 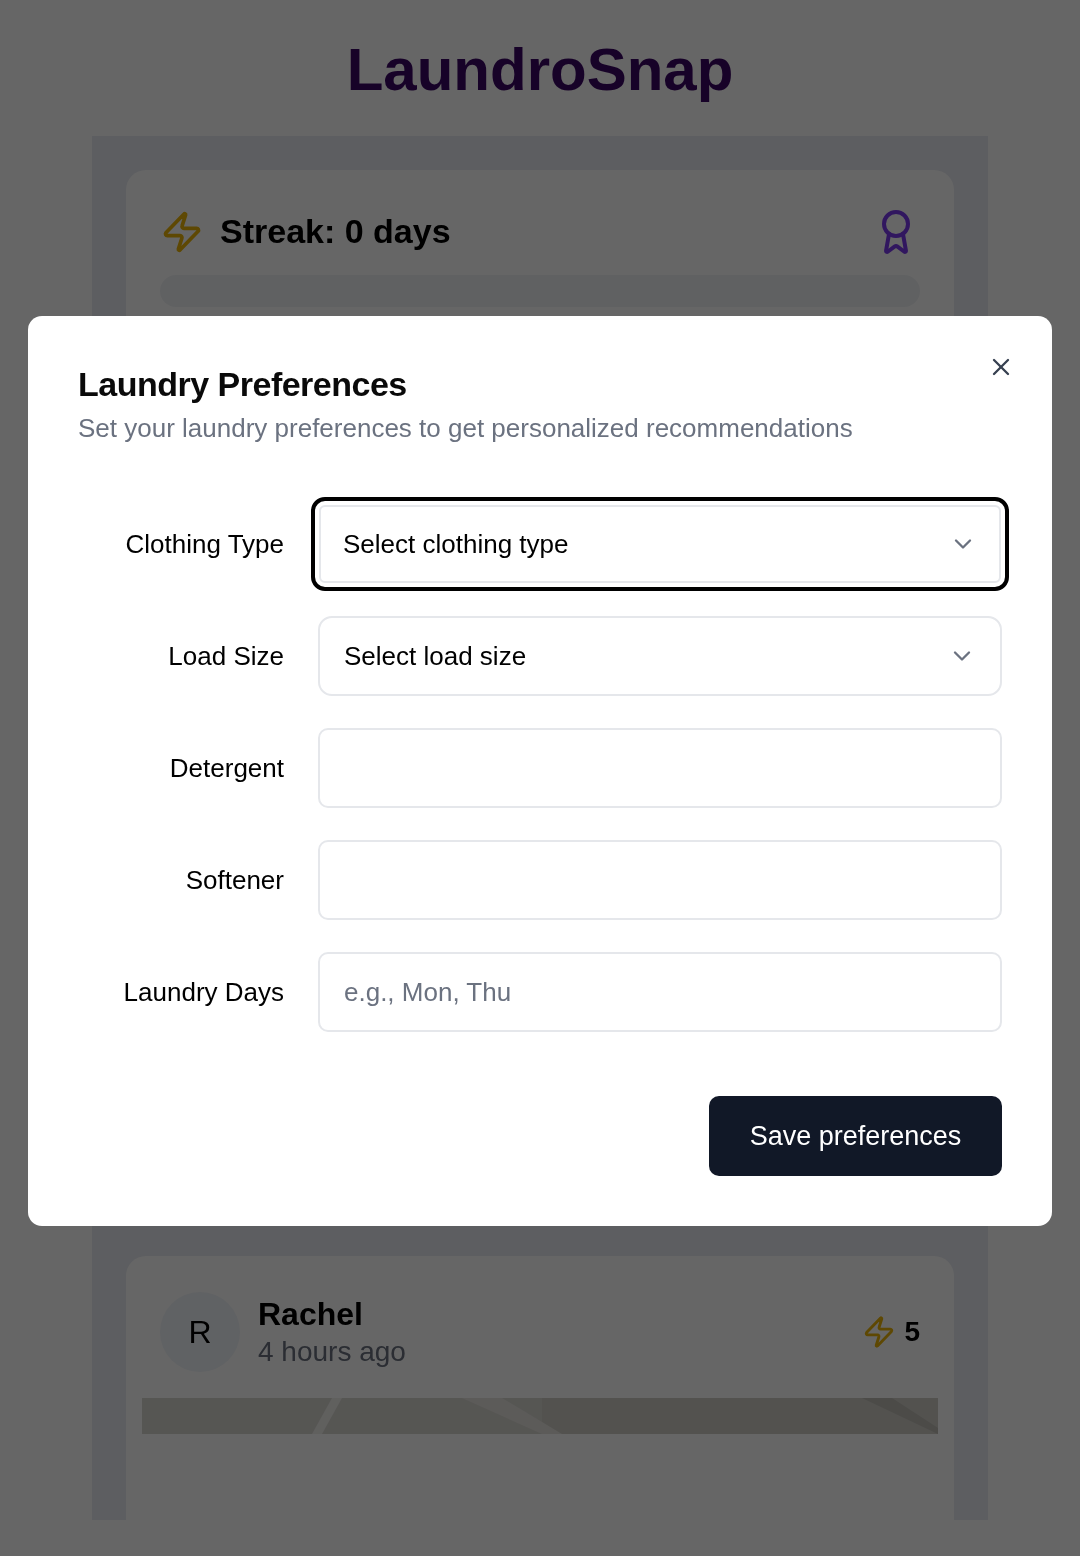 I want to click on field-label: Clothing Type, so click(x=204, y=544).